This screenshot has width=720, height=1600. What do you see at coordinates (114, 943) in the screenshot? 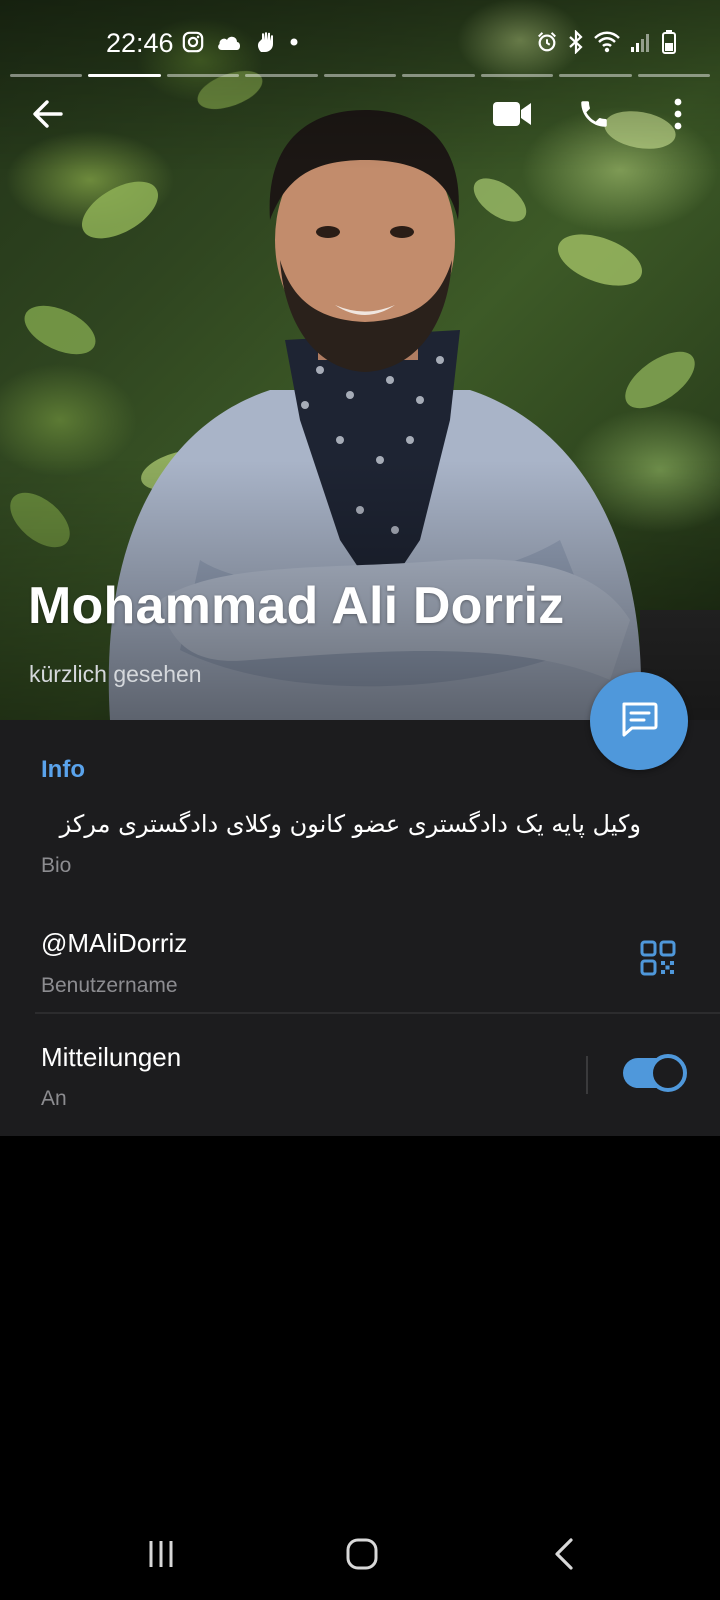
I see `username-value: @MAliDorriz` at bounding box center [114, 943].